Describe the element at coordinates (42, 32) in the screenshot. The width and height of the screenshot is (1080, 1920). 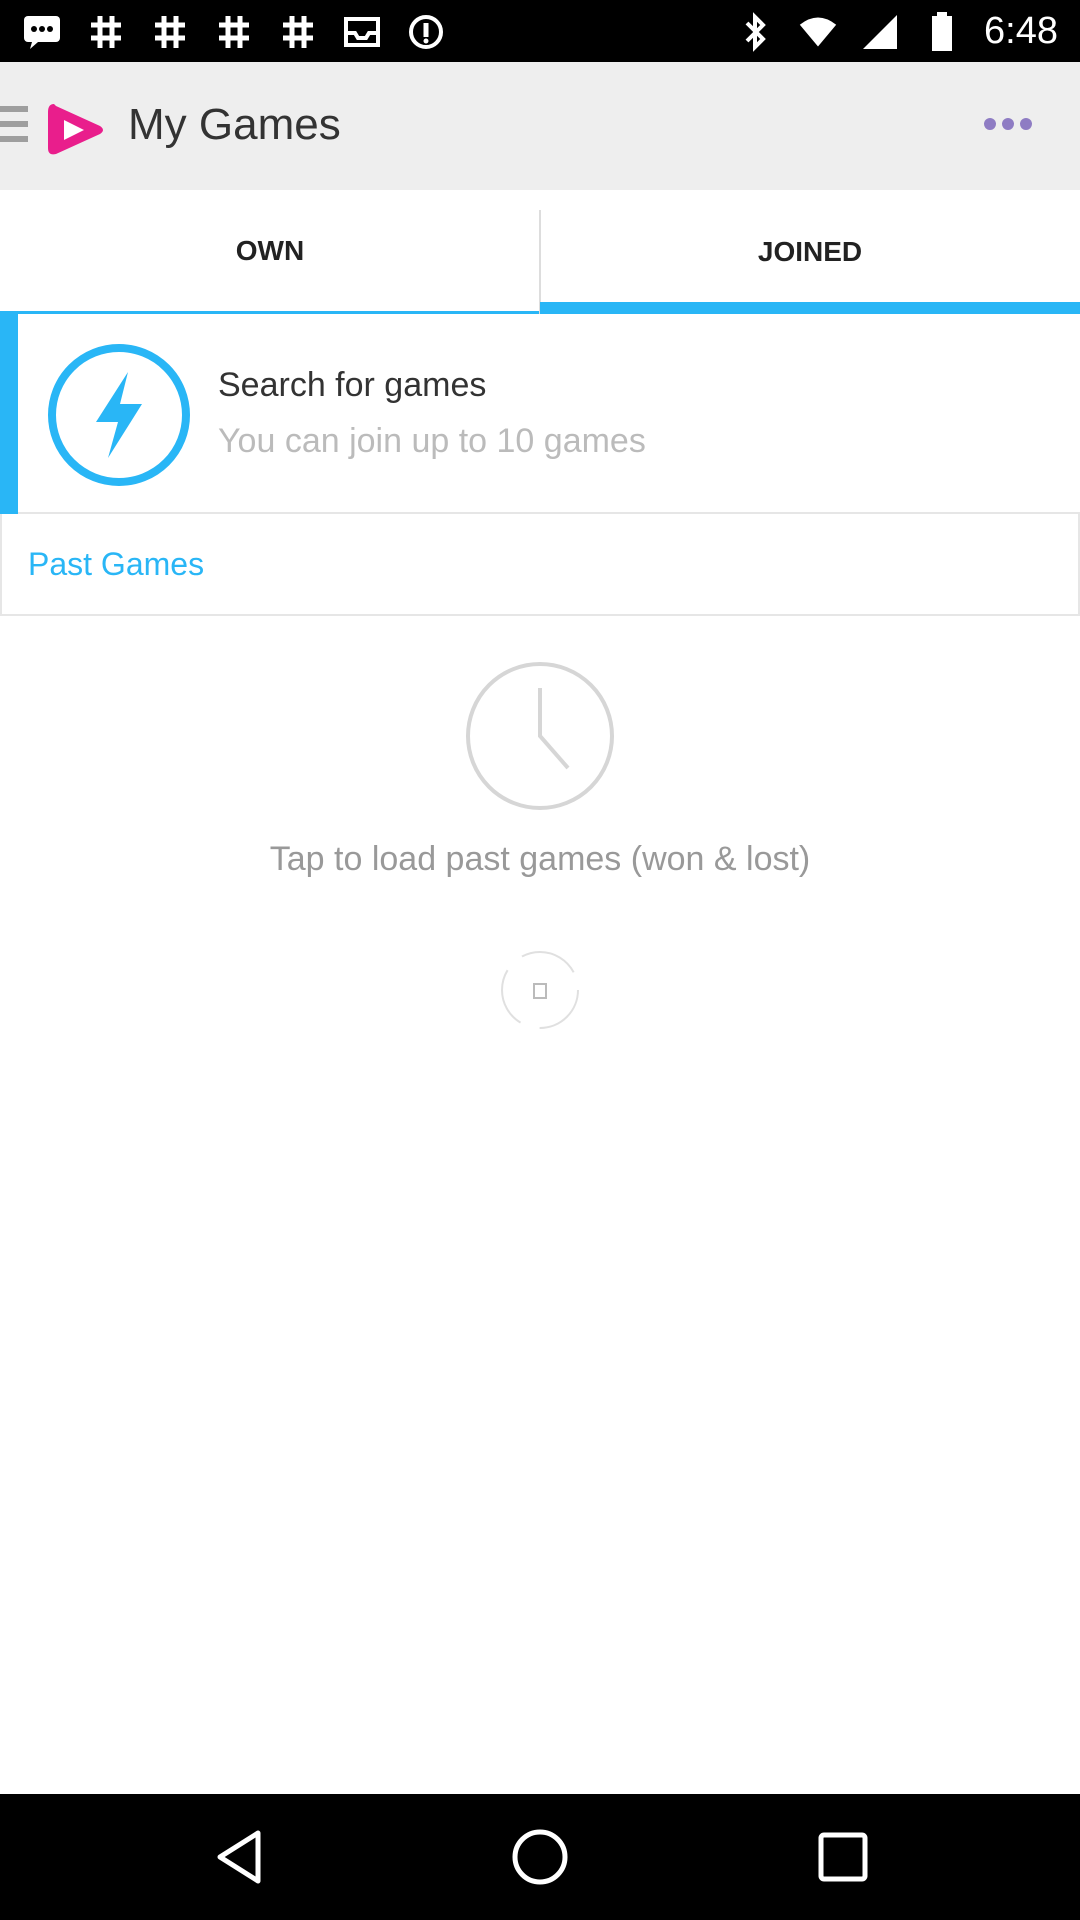
I see `chat-icon` at that location.